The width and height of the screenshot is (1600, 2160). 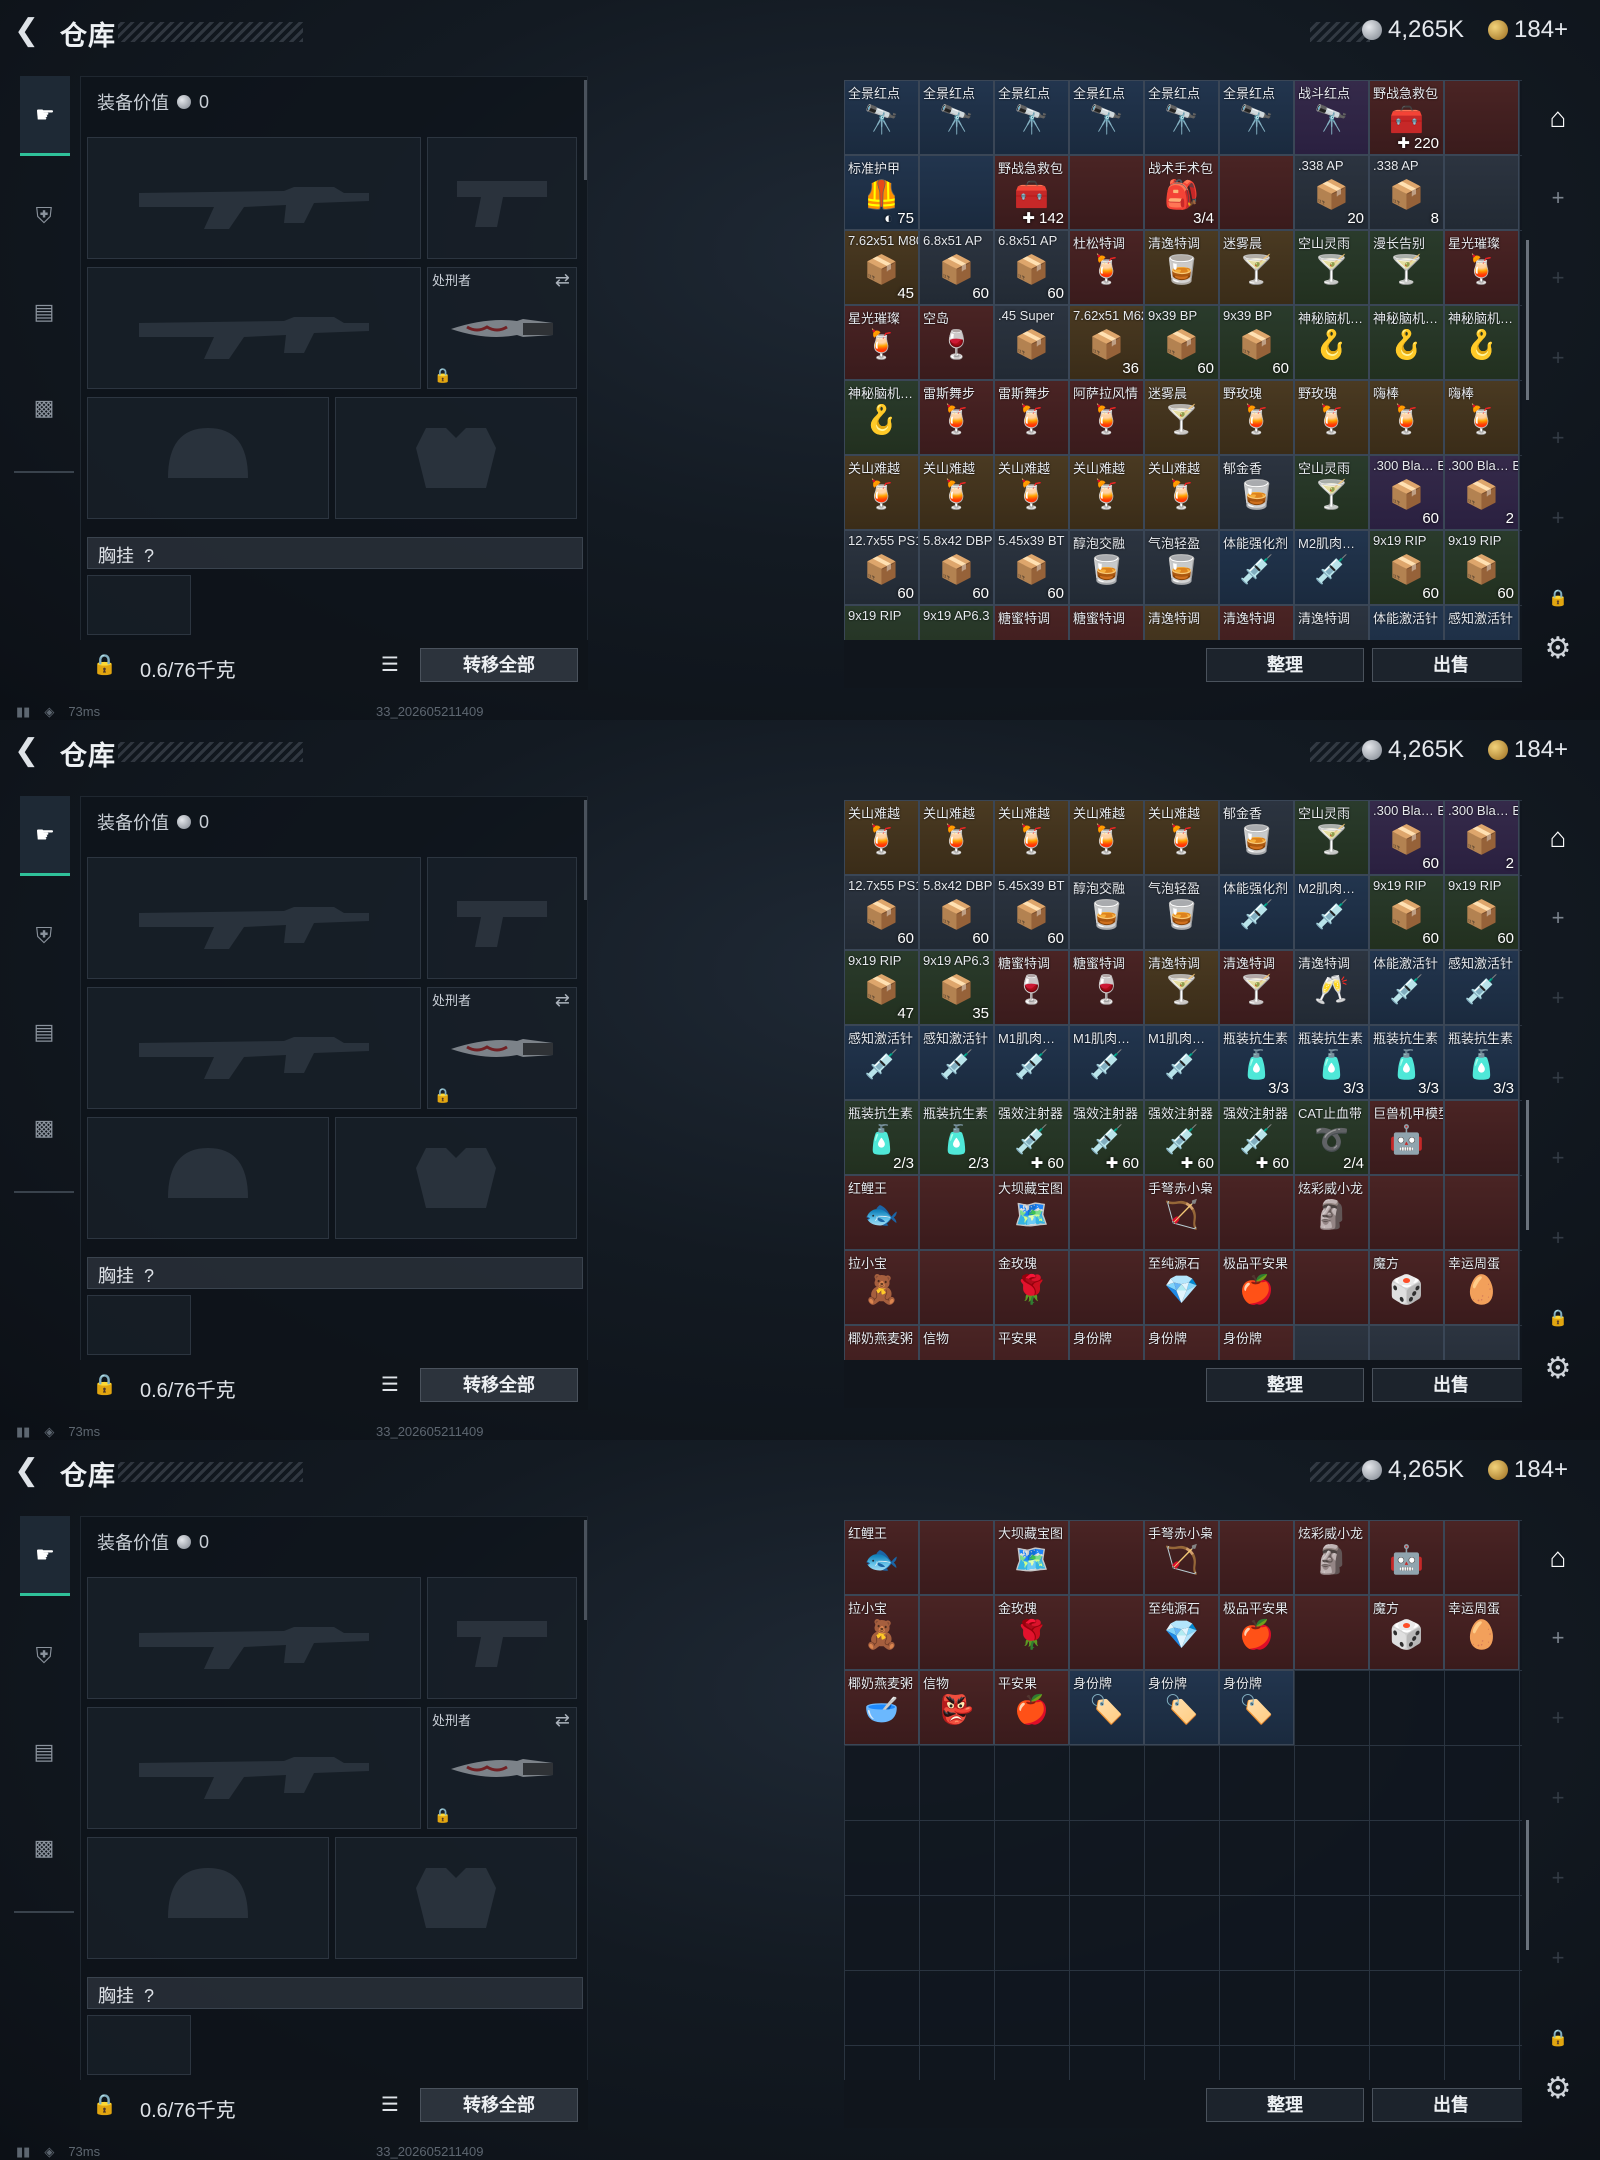 What do you see at coordinates (1256, 342) in the screenshot?
I see `stash-item: 9x39 BP 📦 60` at bounding box center [1256, 342].